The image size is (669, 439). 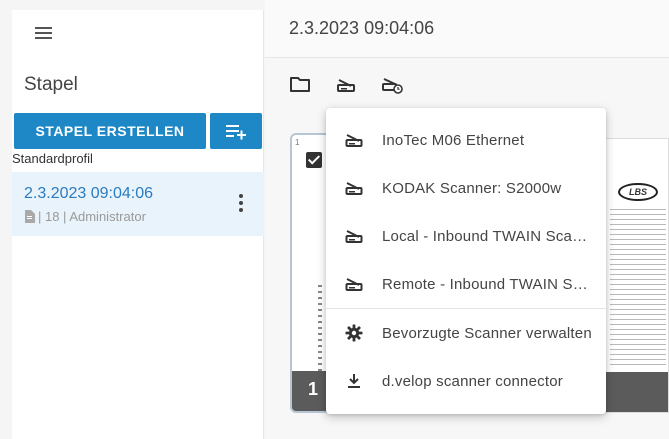 What do you see at coordinates (487, 333) in the screenshot?
I see `menu-item-label: Bevorzugte Scanner verwalten` at bounding box center [487, 333].